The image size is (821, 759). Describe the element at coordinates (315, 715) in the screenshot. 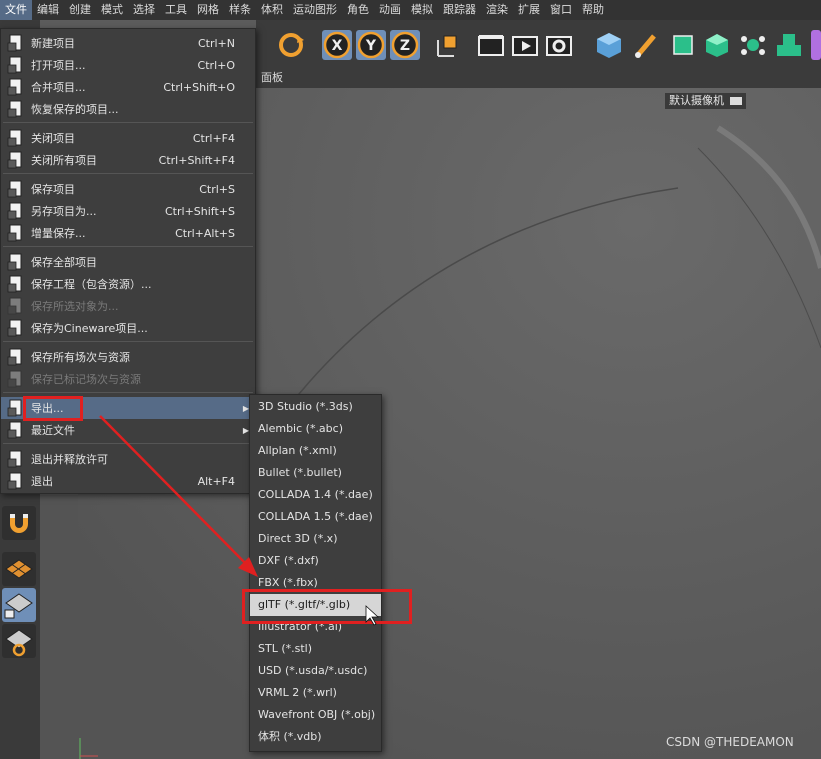

I see `export-format-item: Wavefront OBJ (*.obj)` at that location.